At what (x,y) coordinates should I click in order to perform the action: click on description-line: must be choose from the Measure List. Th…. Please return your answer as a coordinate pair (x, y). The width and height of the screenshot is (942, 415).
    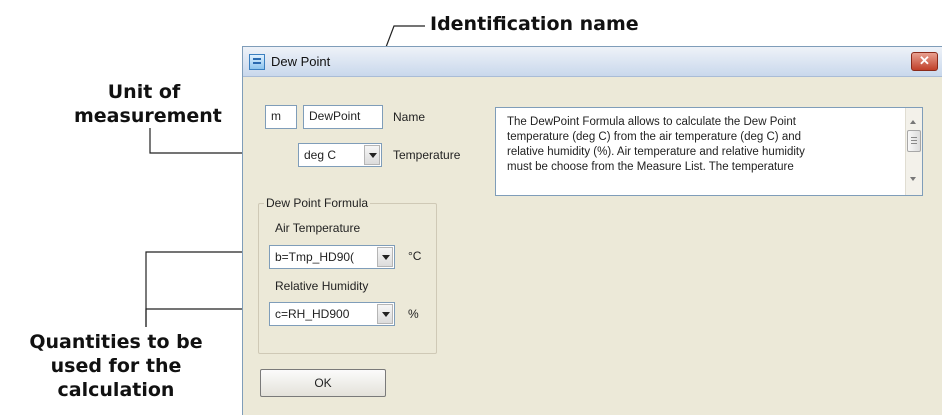
    Looking at the image, I should click on (650, 167).